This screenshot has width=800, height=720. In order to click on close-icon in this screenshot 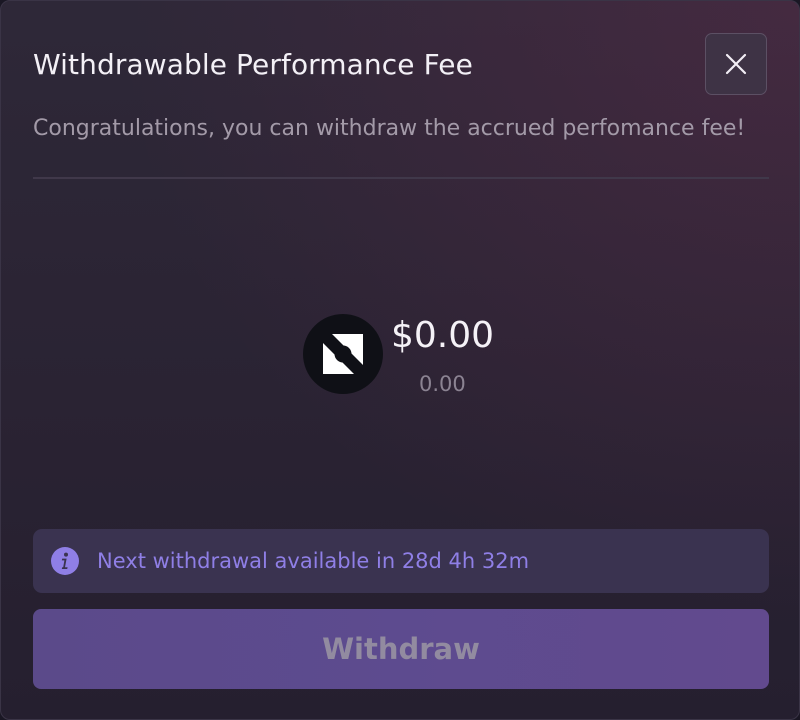, I will do `click(736, 64)`.